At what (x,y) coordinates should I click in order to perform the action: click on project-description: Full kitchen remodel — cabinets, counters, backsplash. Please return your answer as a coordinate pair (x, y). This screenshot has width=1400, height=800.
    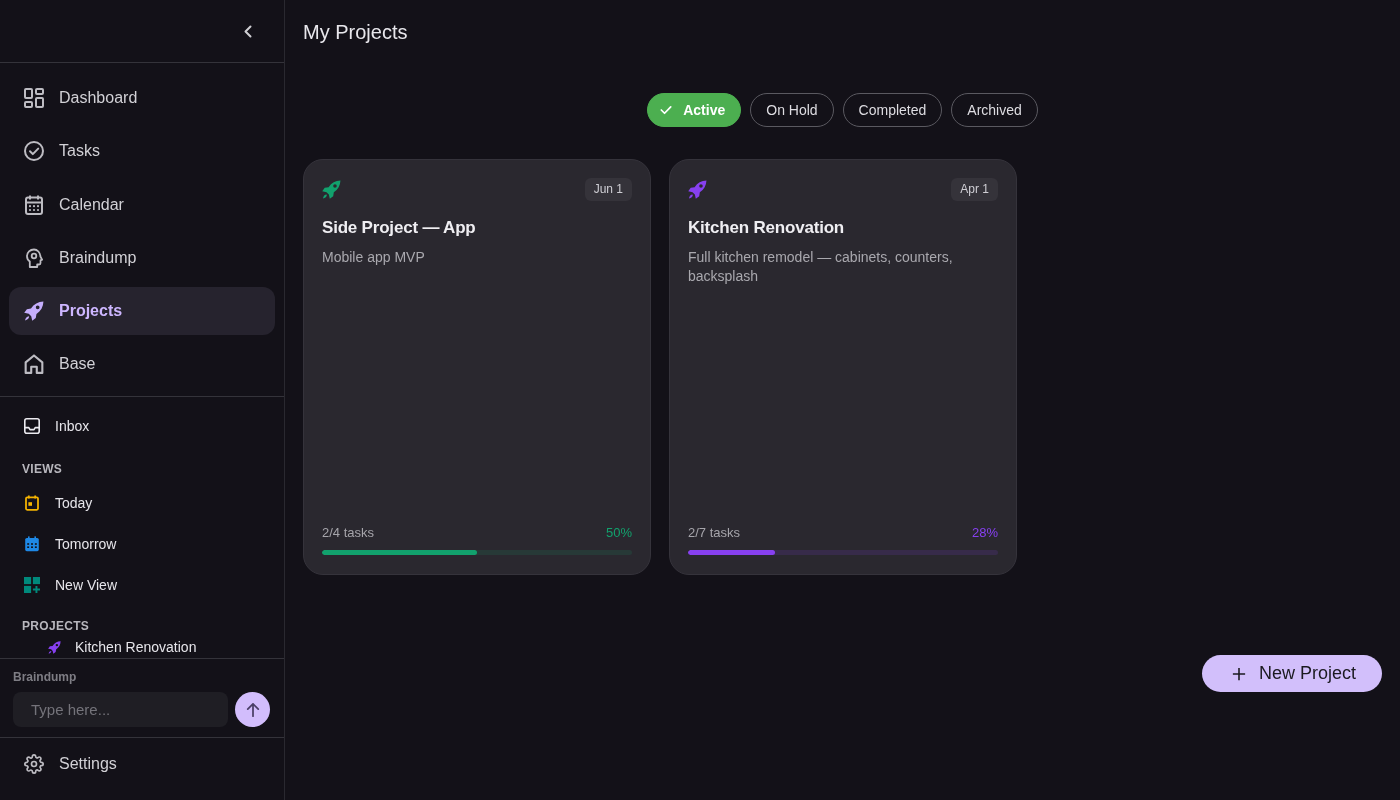
    Looking at the image, I should click on (821, 267).